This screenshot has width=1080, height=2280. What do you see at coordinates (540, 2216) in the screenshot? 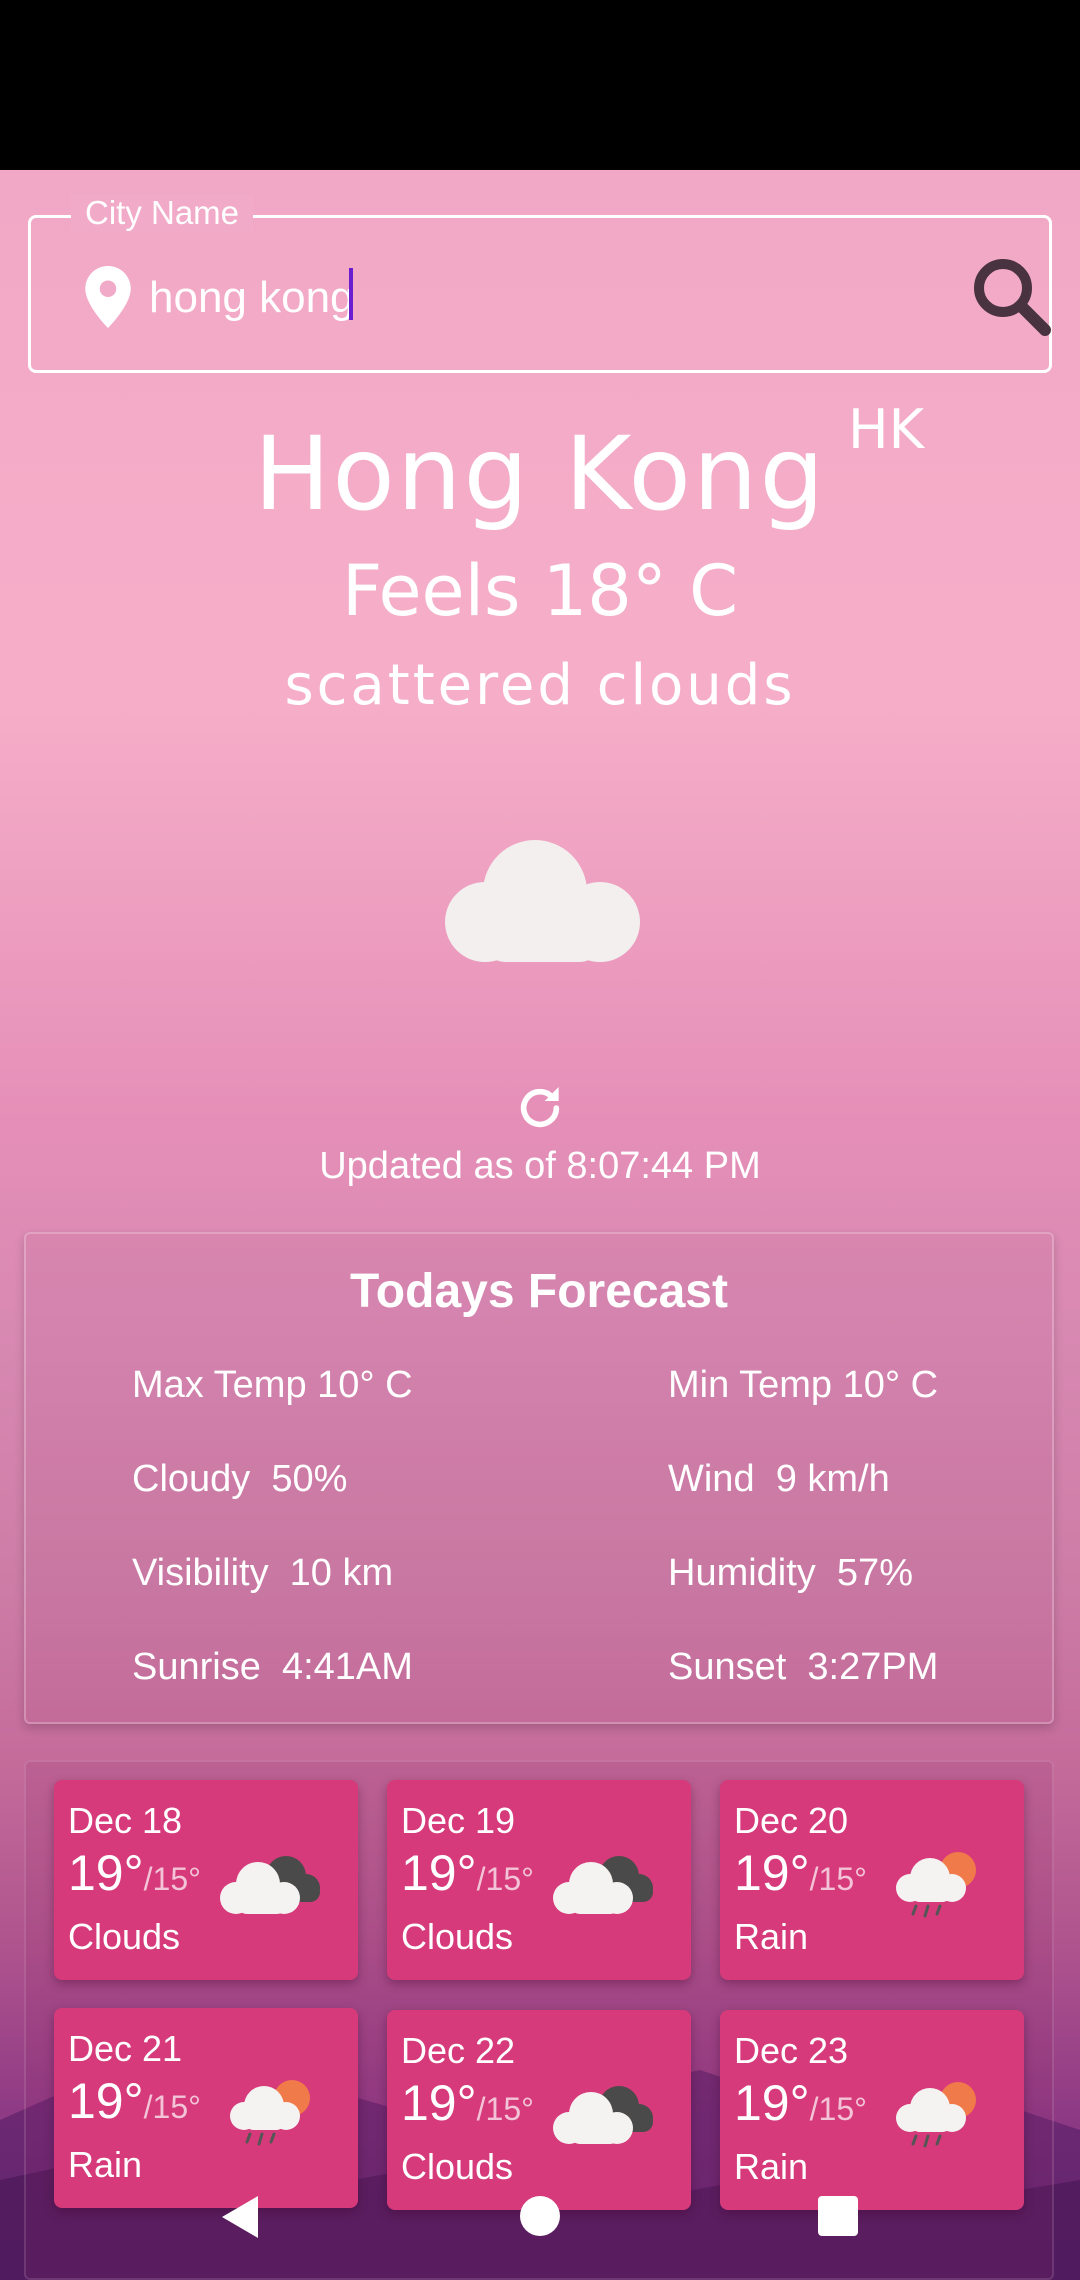
I see `home-button` at bounding box center [540, 2216].